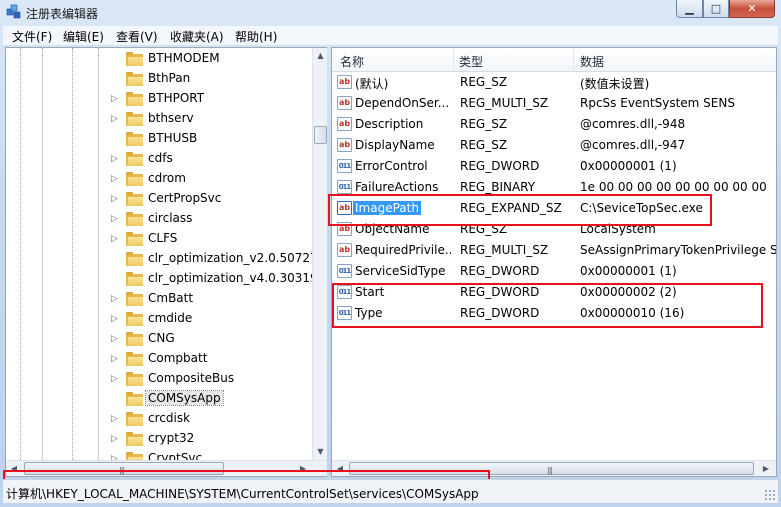  What do you see at coordinates (320, 135) in the screenshot?
I see `tree-scroll-thumb` at bounding box center [320, 135].